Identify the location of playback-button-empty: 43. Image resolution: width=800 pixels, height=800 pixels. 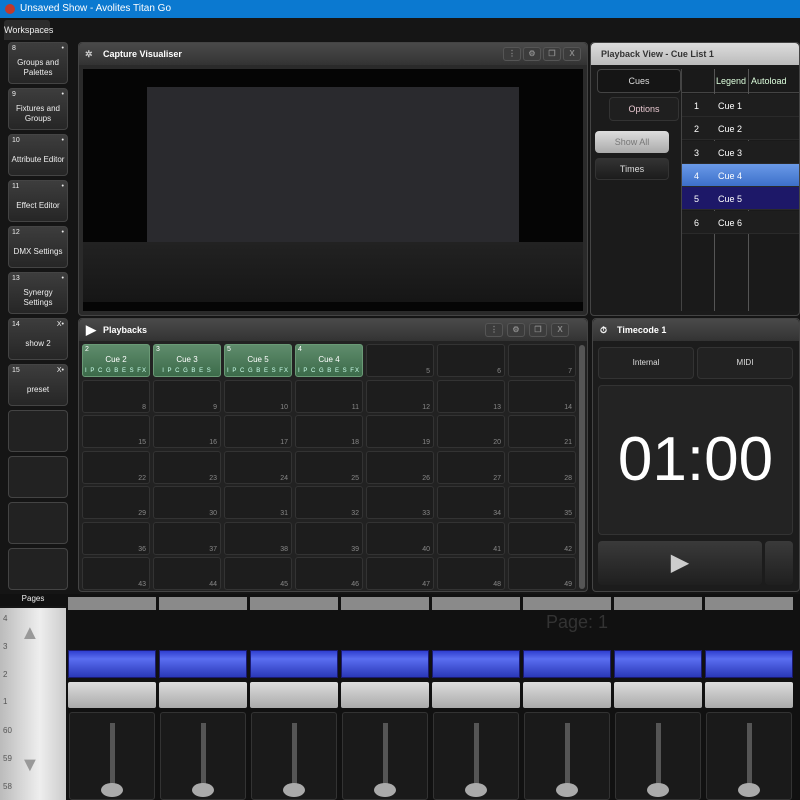
(116, 573).